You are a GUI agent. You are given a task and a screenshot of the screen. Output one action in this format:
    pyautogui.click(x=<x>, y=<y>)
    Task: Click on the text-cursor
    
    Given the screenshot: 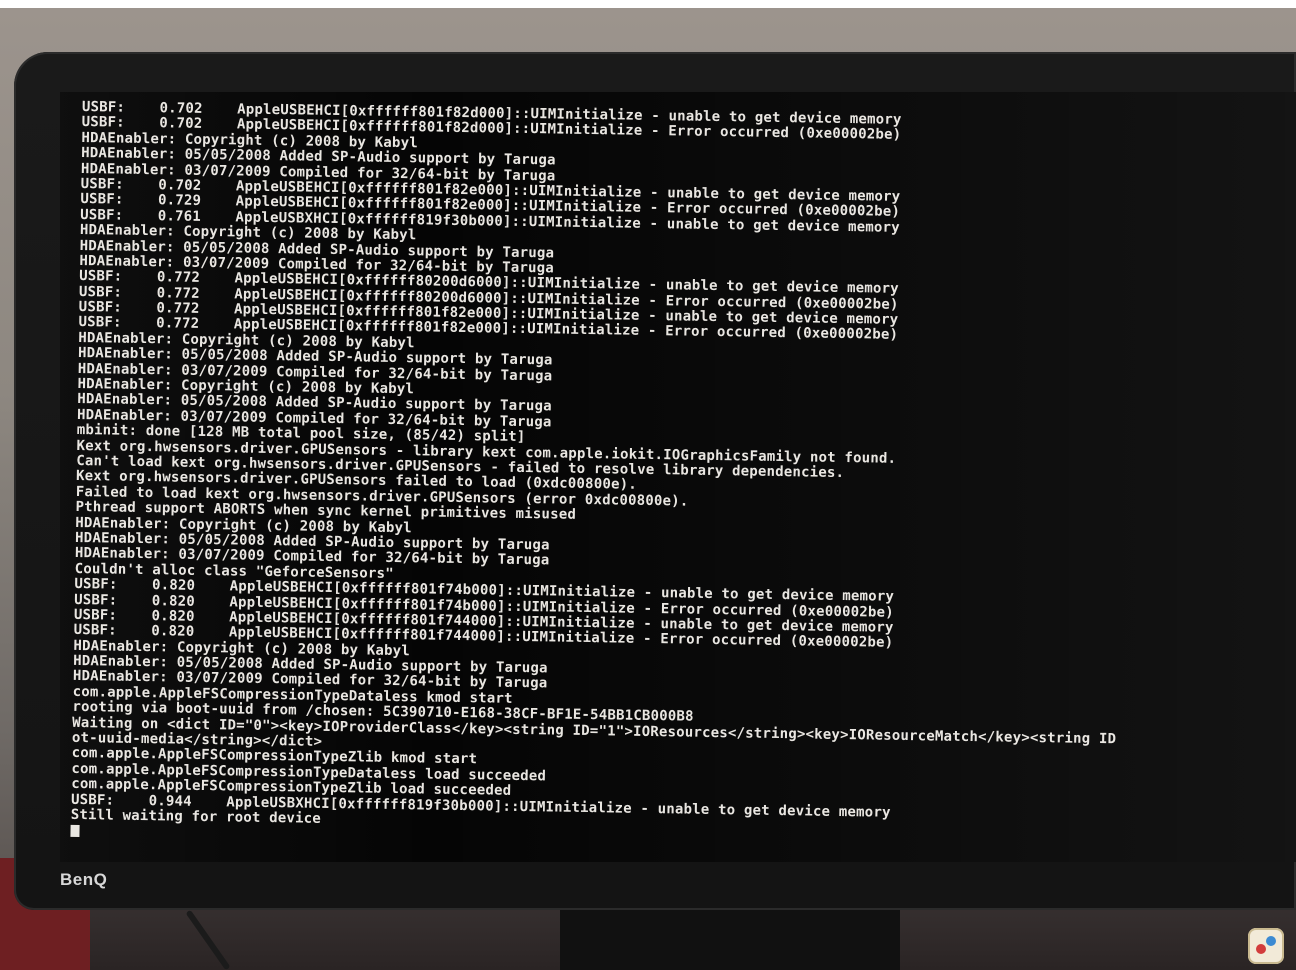 What is the action you would take?
    pyautogui.click(x=75, y=831)
    